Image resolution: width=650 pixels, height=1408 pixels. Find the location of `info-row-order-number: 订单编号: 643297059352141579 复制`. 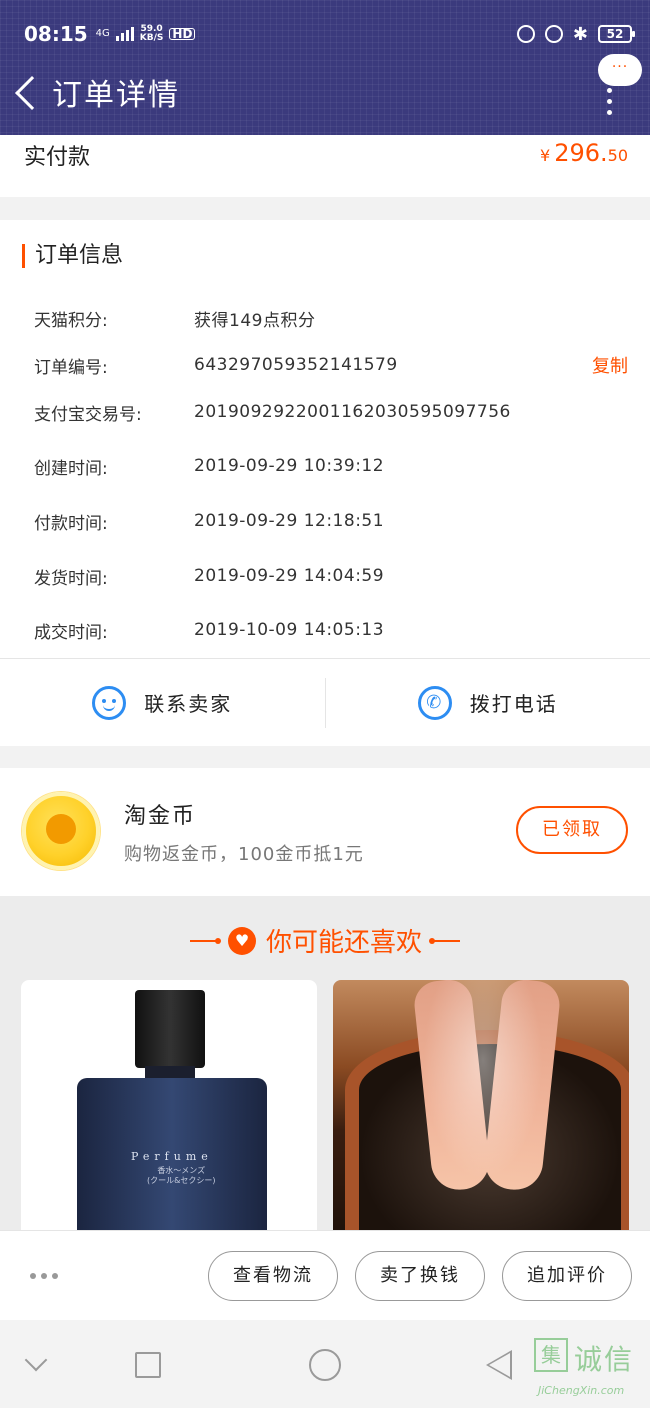

info-row-order-number: 订单编号: 643297059352141579 复制 is located at coordinates (331, 365).